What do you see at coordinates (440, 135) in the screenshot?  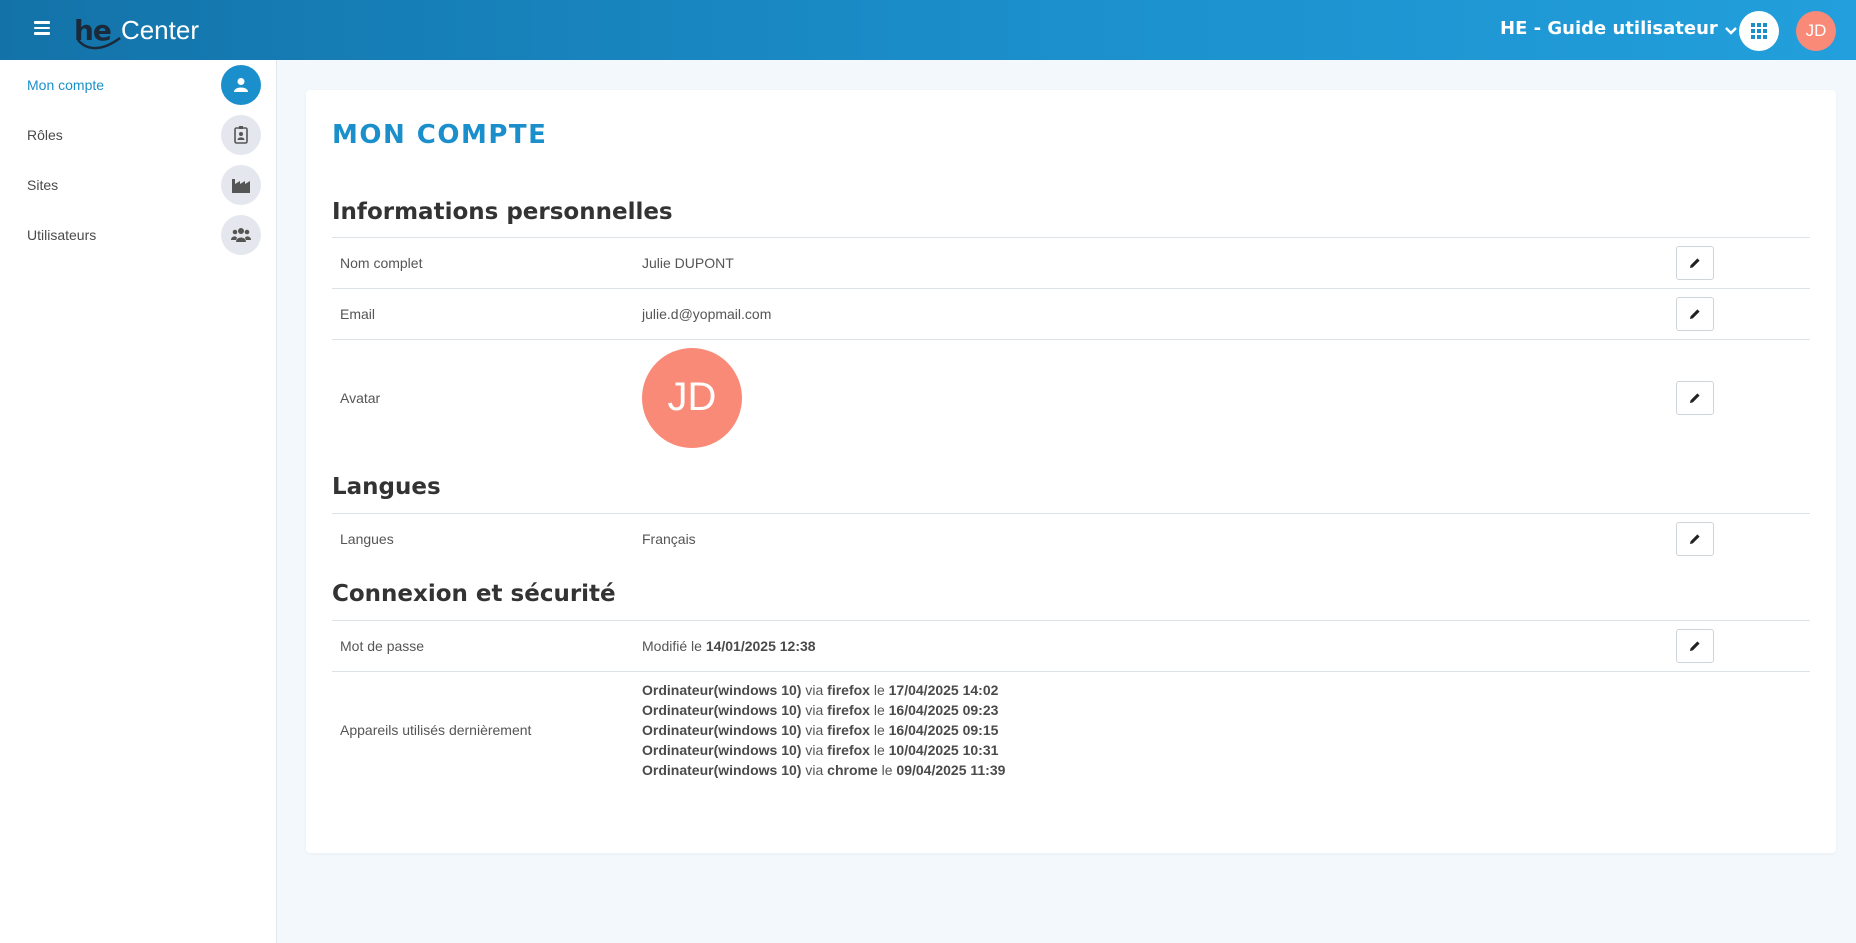 I see `page-title: MON COMPTE` at bounding box center [440, 135].